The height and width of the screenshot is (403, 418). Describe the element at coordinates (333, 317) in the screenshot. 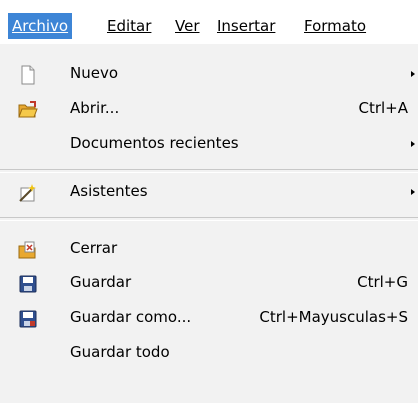

I see `menu-item-shortcut: Ctrl+Mayusculas+S` at that location.